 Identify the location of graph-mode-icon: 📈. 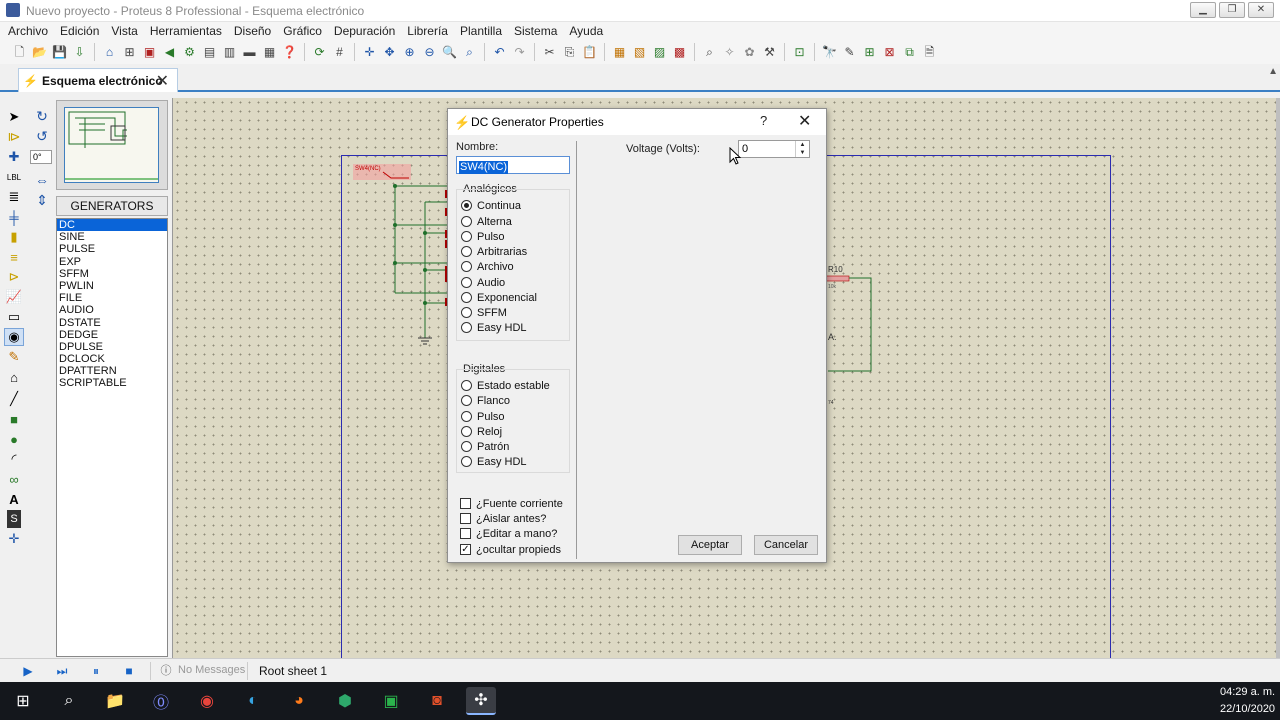
(14, 297).